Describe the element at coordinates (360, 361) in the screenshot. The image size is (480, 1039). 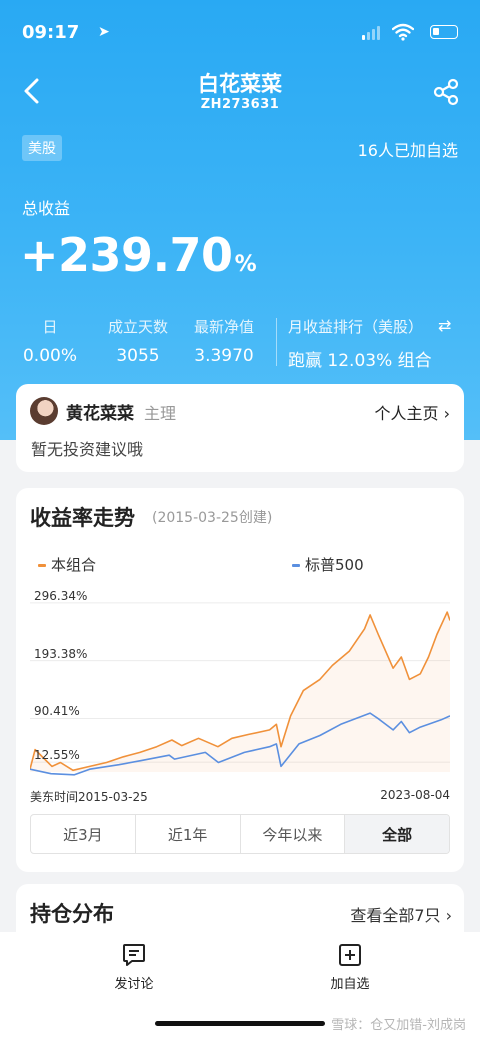
I see `monthly-rank-value: 跑赢 12.03% 组合` at that location.